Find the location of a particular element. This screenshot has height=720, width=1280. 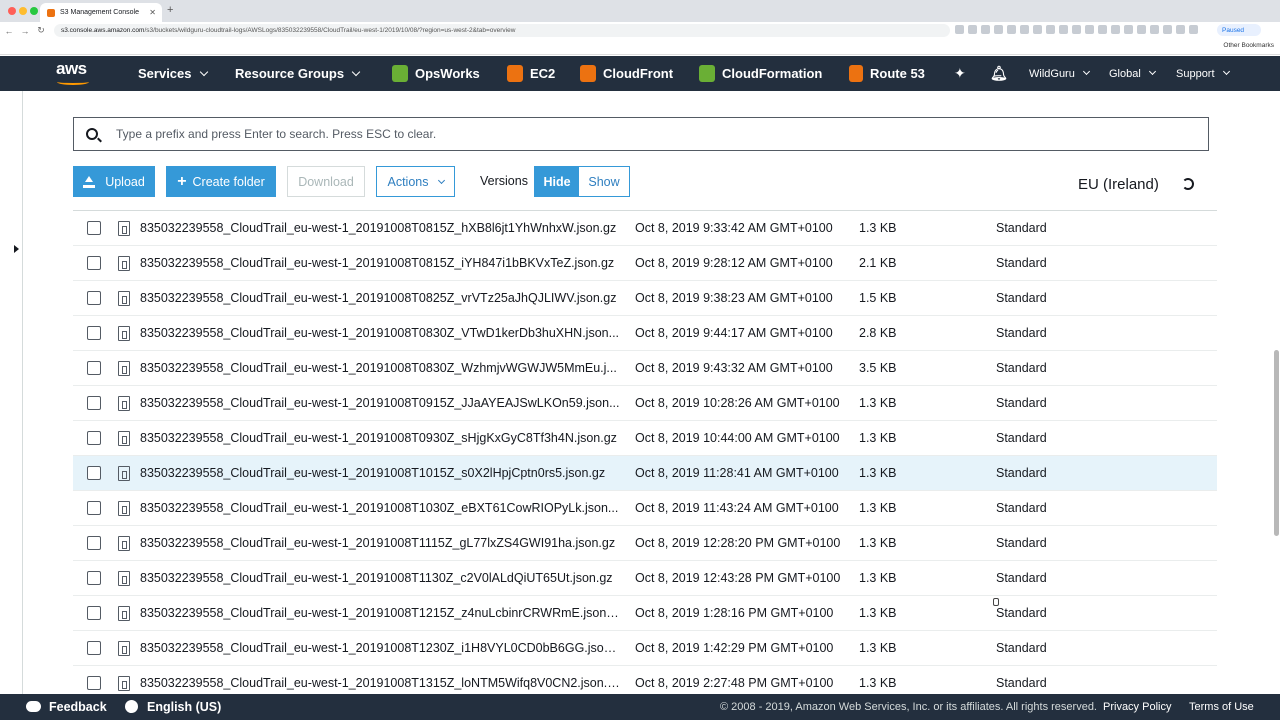

pin-icon: ✦ is located at coordinates (960, 73).